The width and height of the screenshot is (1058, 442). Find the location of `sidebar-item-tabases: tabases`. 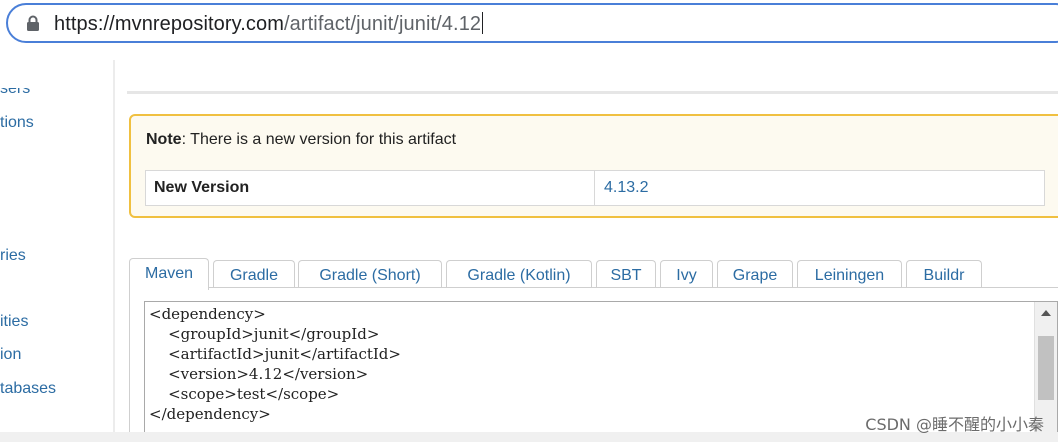

sidebar-item-tabases: tabases is located at coordinates (28, 389).